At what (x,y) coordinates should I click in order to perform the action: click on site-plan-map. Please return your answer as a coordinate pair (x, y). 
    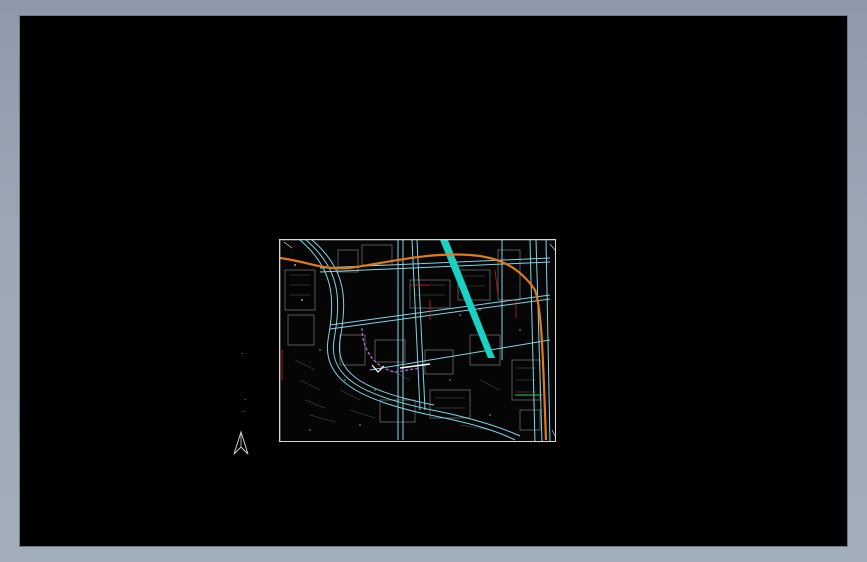
    Looking at the image, I should click on (417, 340).